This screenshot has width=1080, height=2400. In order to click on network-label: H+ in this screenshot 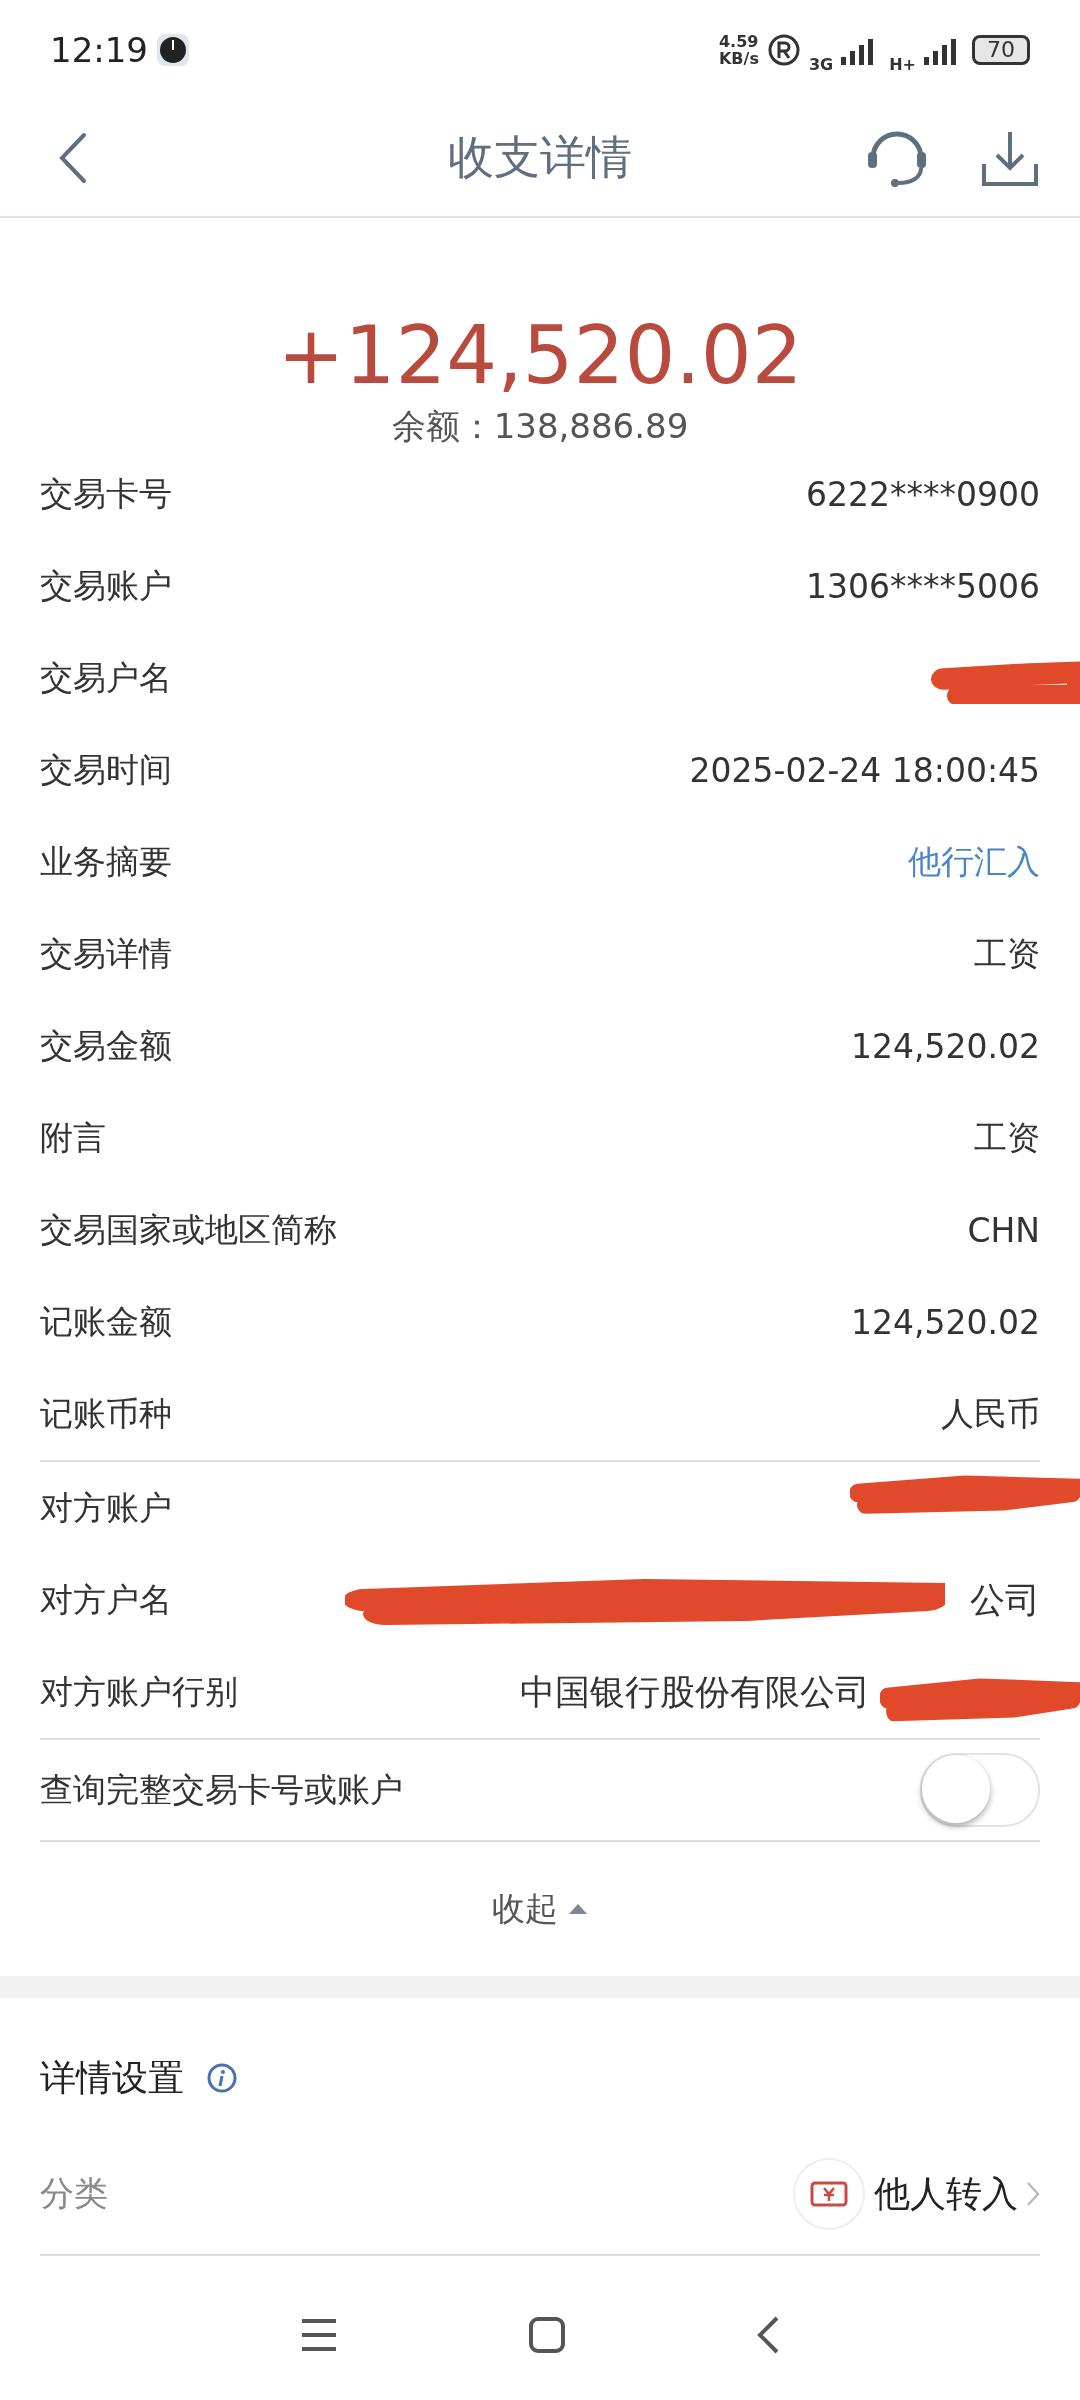, I will do `click(902, 64)`.